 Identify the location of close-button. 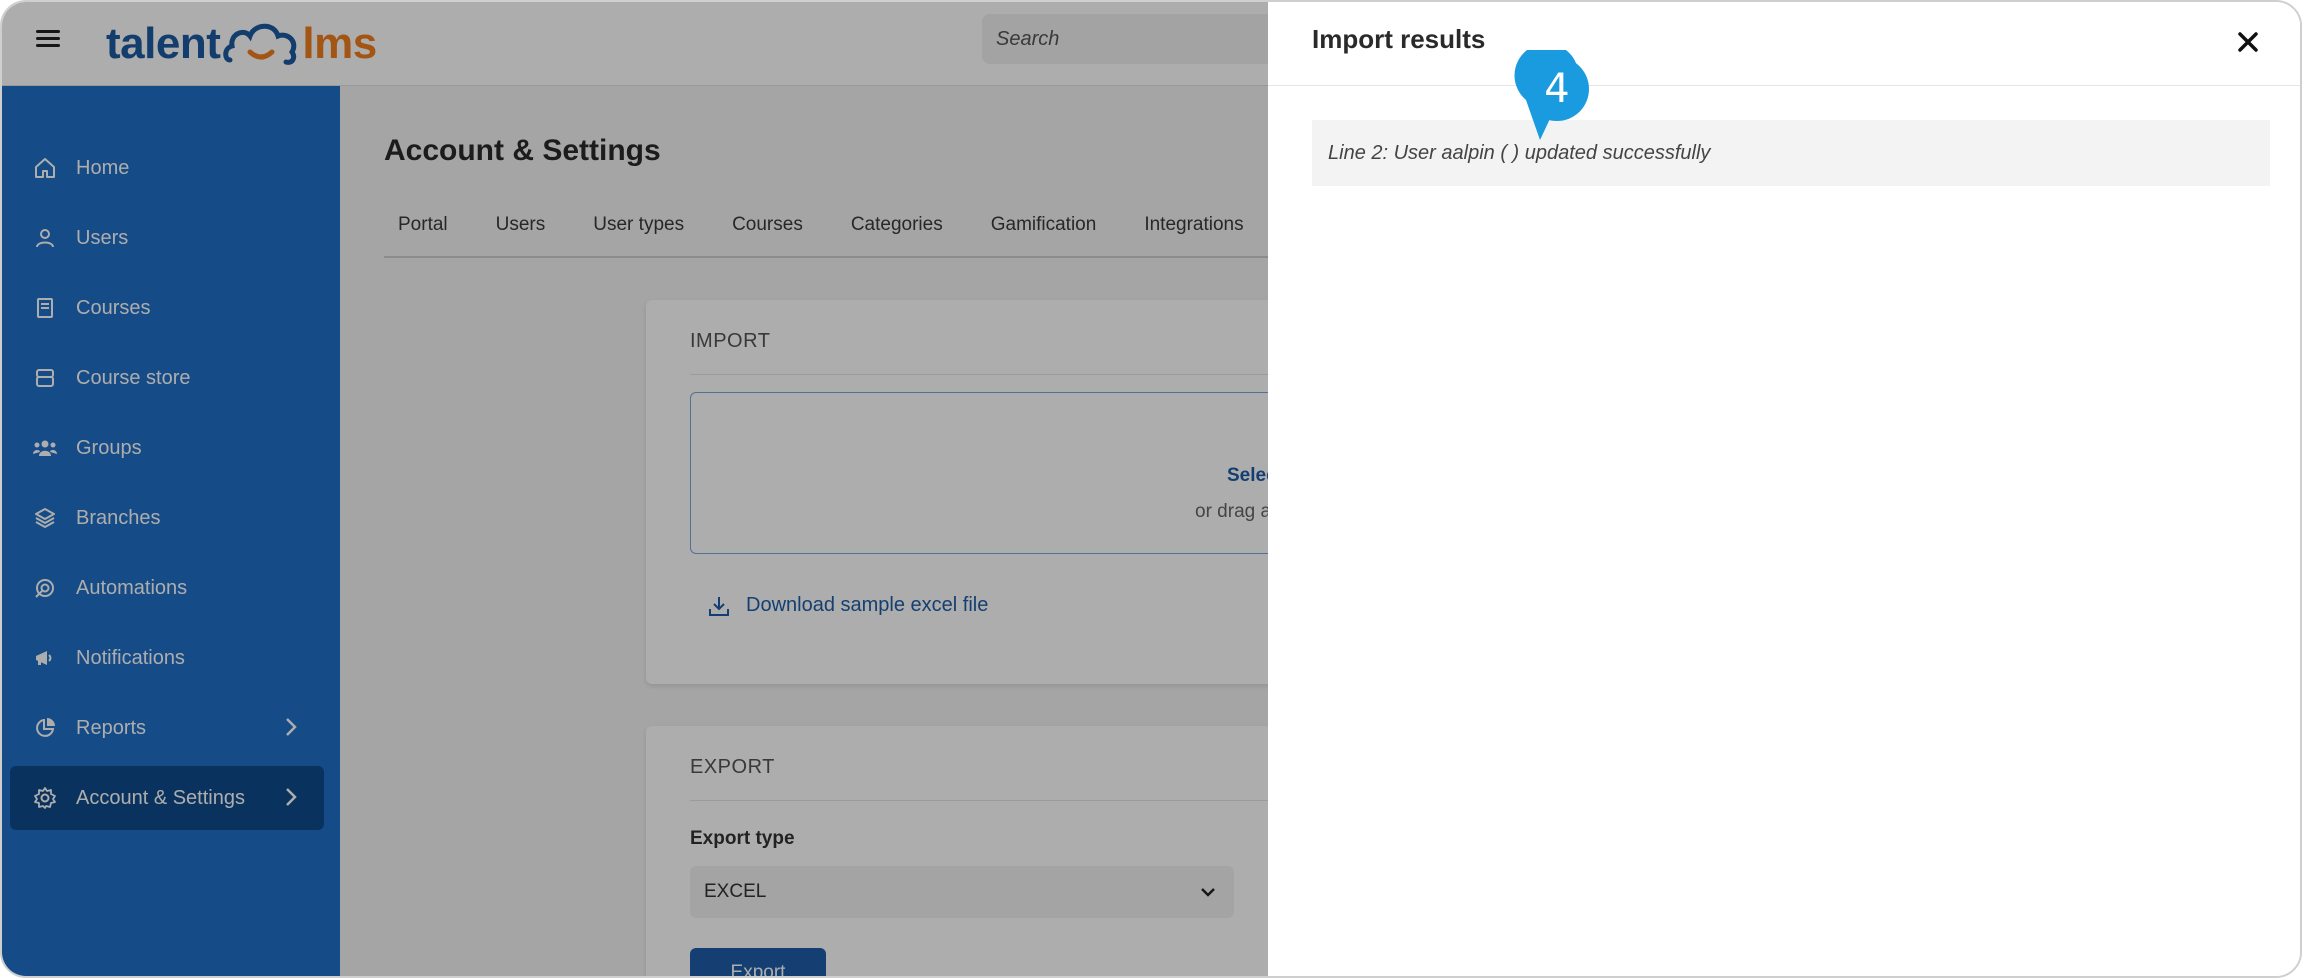
(2248, 42).